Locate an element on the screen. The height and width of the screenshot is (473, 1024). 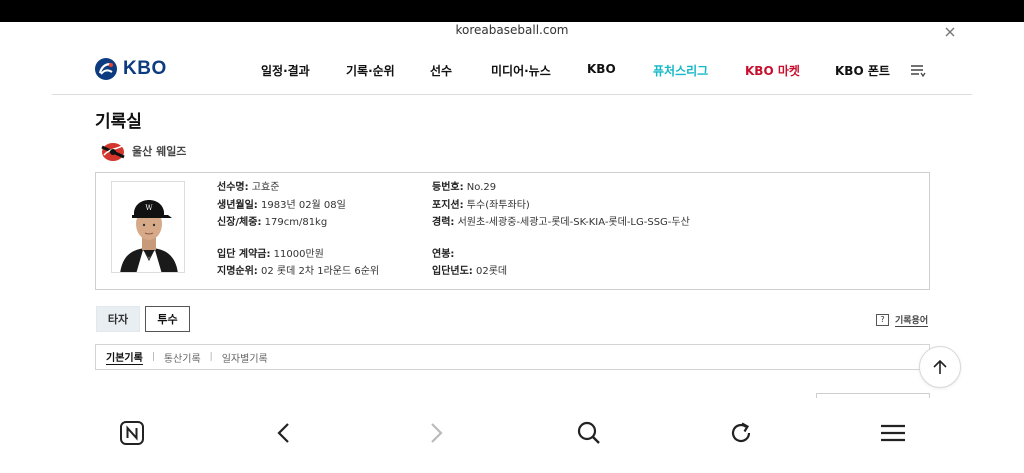
body-value: 179cm/81kg is located at coordinates (296, 222).